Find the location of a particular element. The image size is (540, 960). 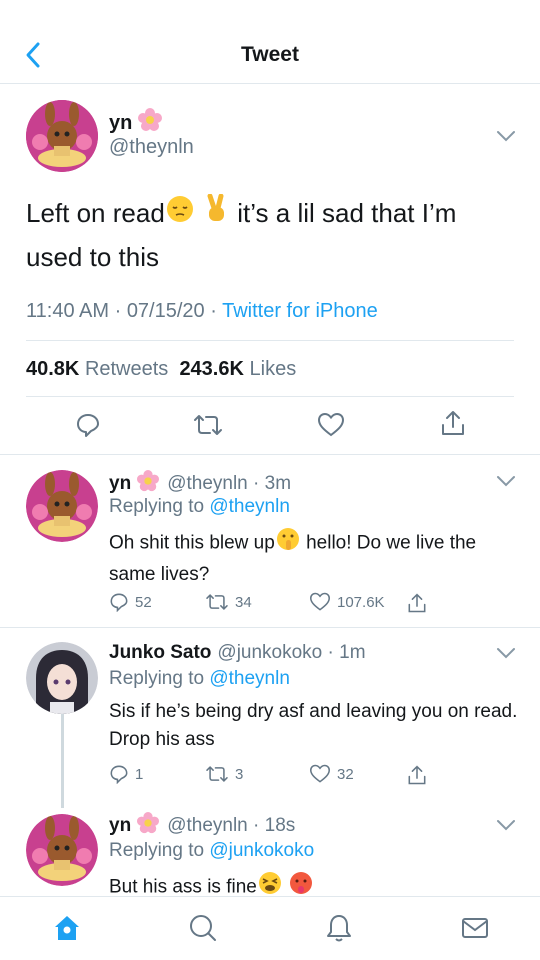

shushing-face-emoji-icon is located at coordinates (288, 543).